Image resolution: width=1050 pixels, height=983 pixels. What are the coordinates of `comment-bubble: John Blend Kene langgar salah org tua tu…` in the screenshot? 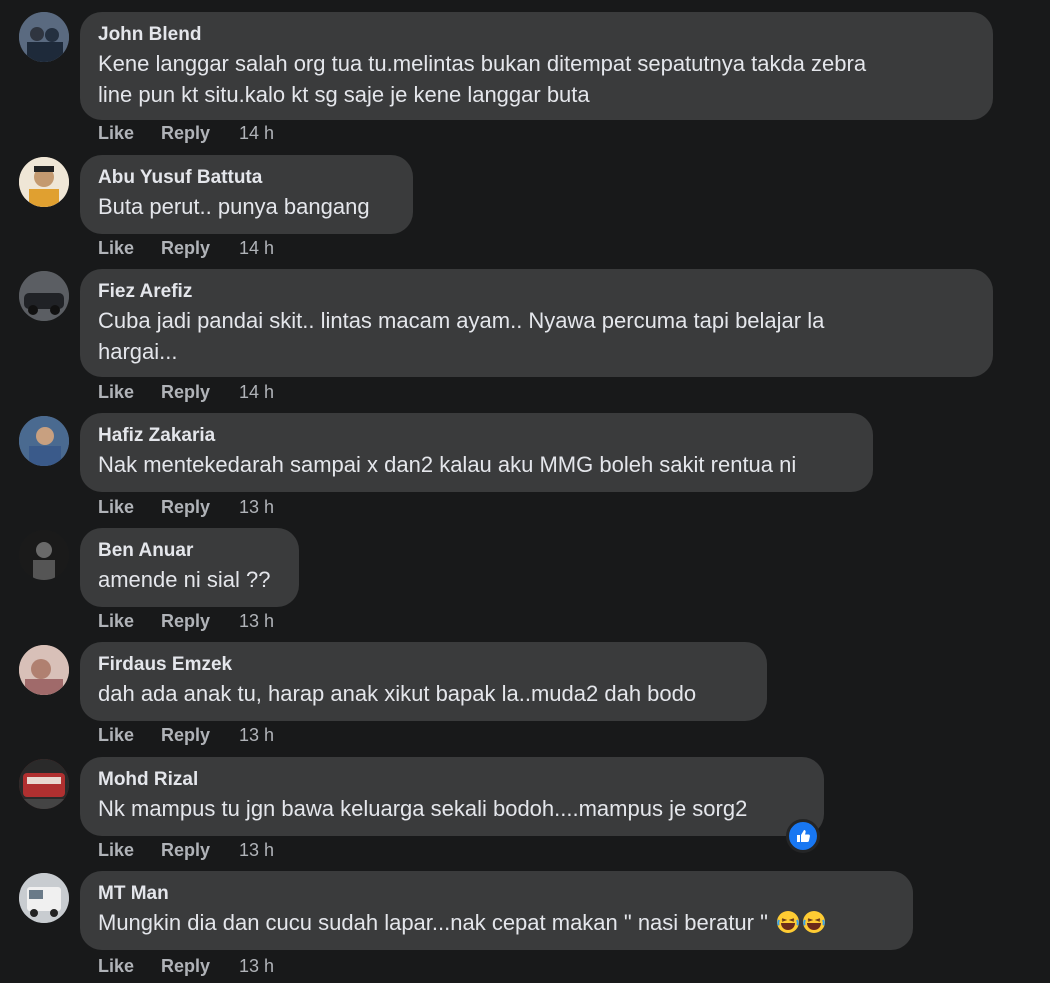 It's located at (536, 66).